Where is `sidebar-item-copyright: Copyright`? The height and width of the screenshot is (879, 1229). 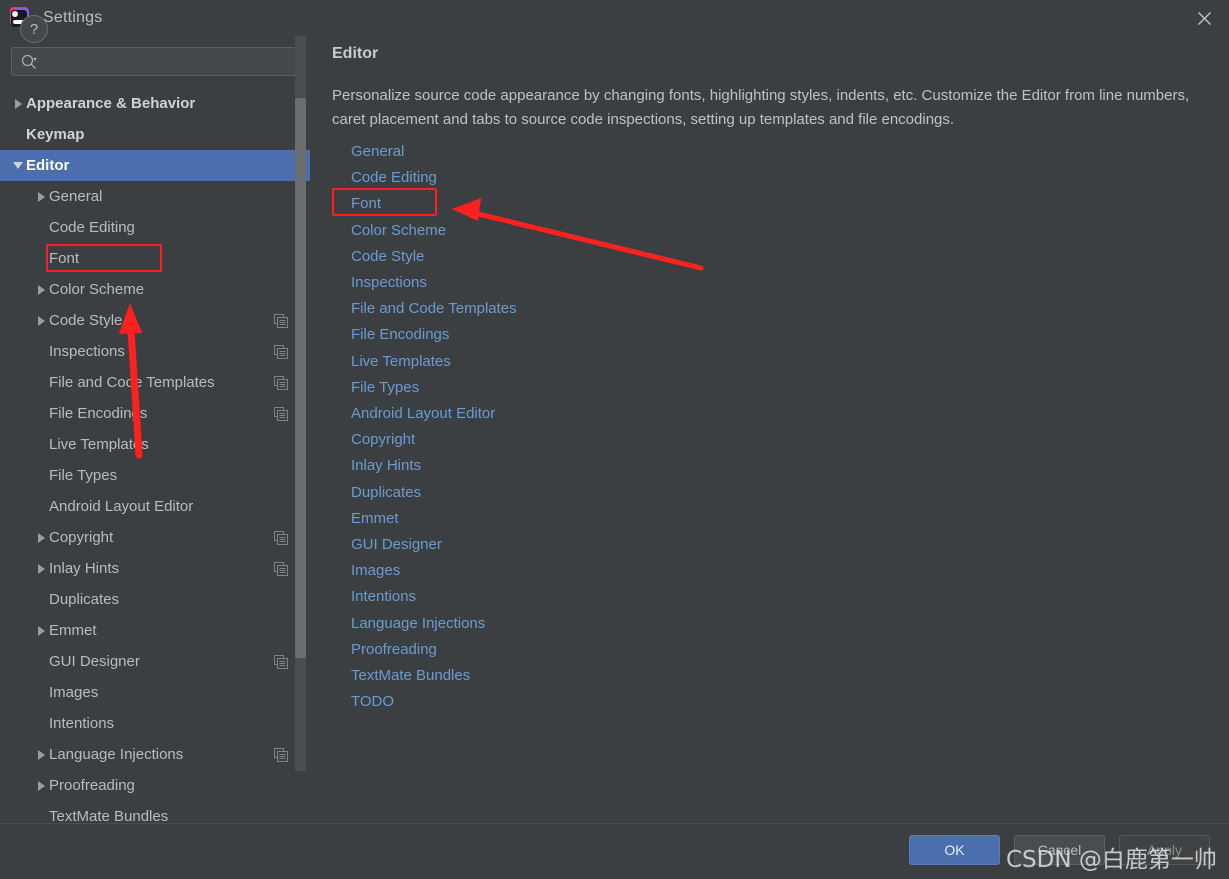 sidebar-item-copyright: Copyright is located at coordinates (155, 537).